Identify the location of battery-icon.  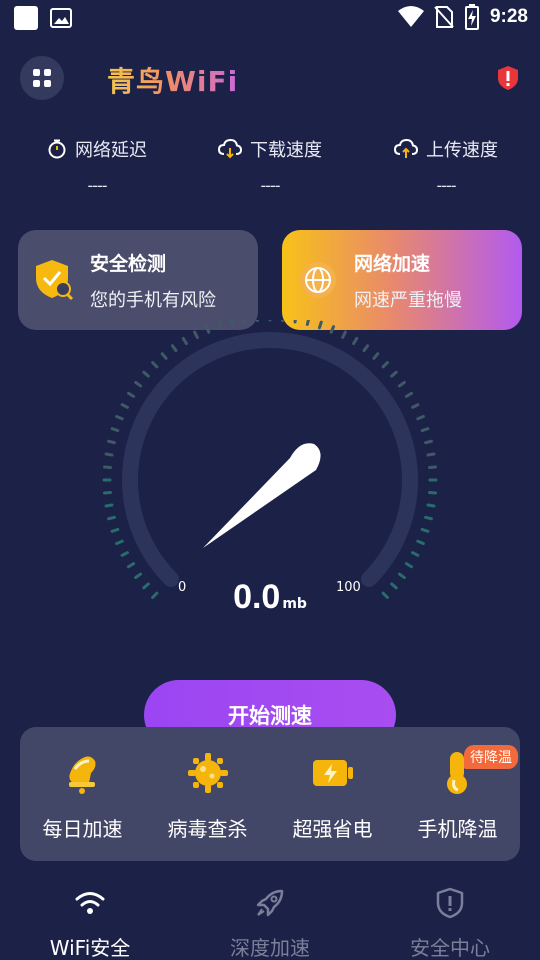
(332, 773).